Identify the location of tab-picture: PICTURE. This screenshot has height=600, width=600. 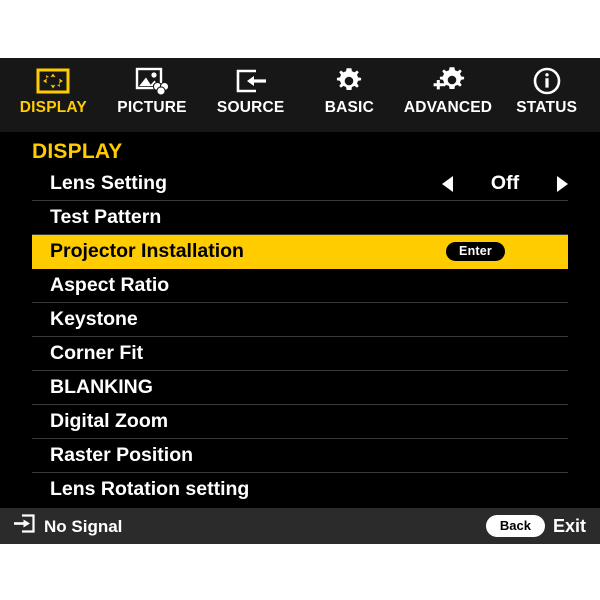
(152, 95).